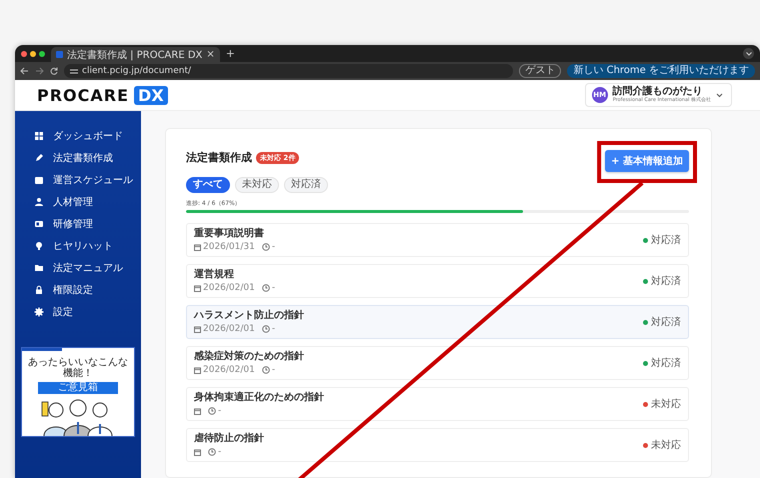 Image resolution: width=760 pixels, height=478 pixels. What do you see at coordinates (39, 158) in the screenshot?
I see `pencil-icon` at bounding box center [39, 158].